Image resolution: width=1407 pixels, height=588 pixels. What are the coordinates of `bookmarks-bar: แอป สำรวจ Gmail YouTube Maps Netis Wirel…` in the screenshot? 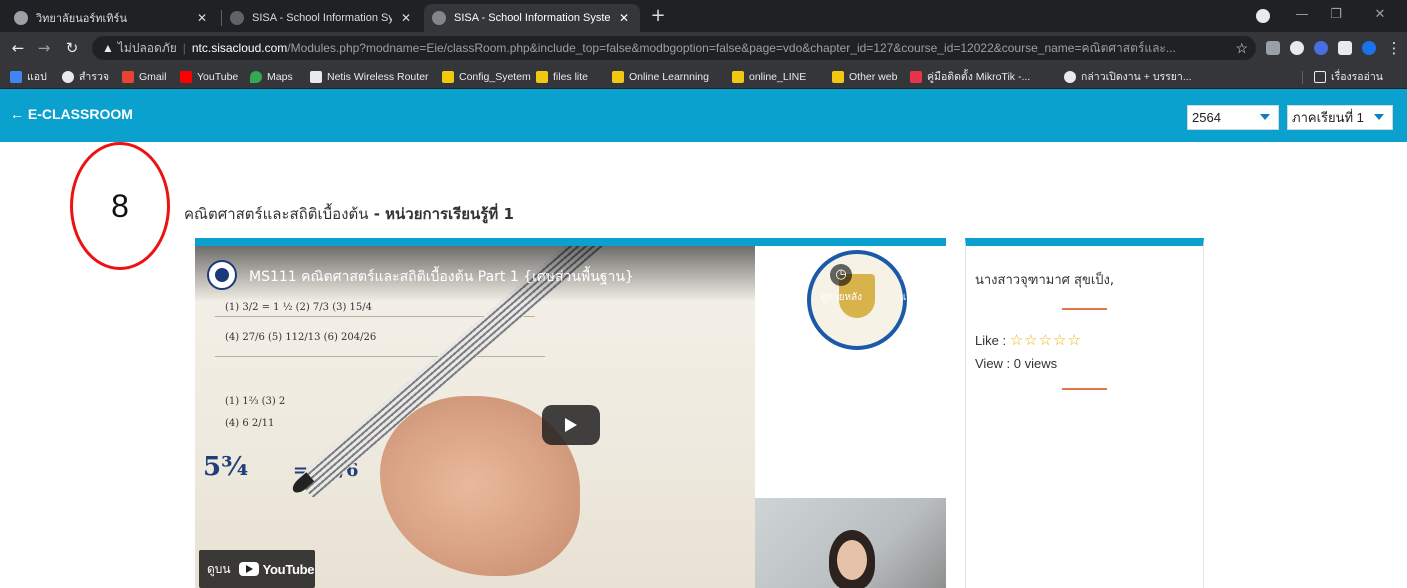 It's located at (703, 76).